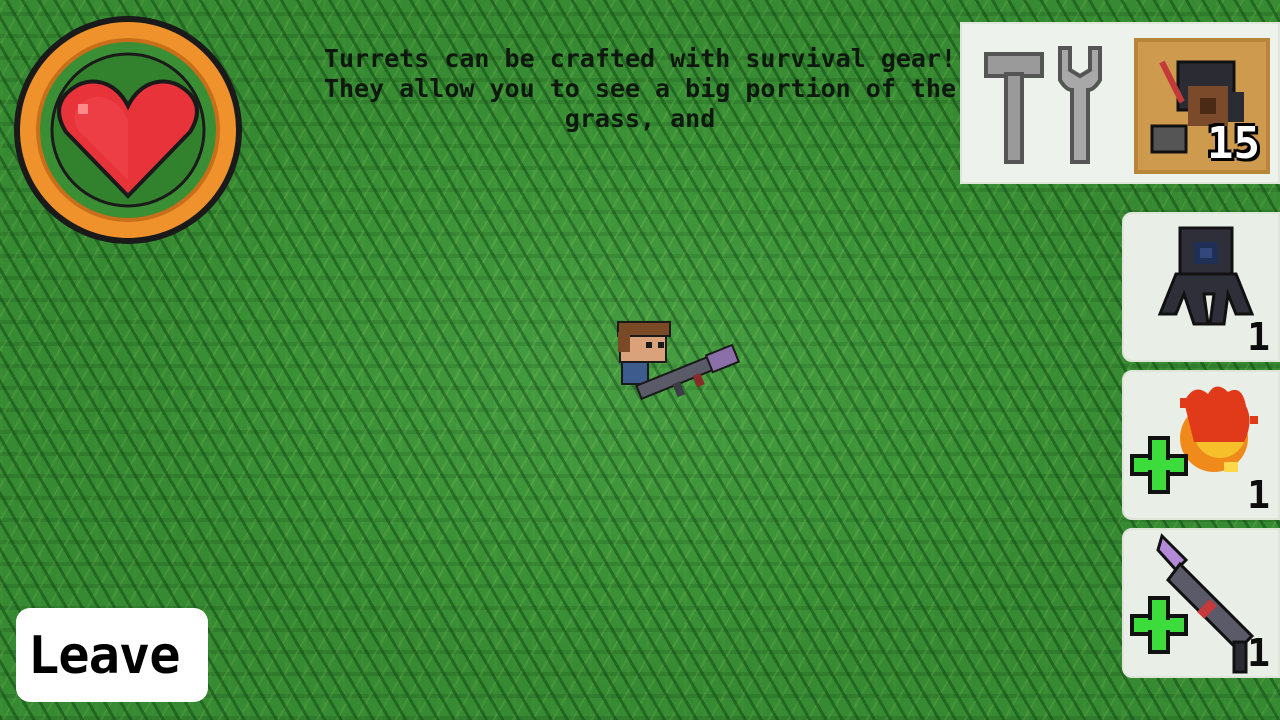  I want to click on fire-count: 1, so click(1258, 495).